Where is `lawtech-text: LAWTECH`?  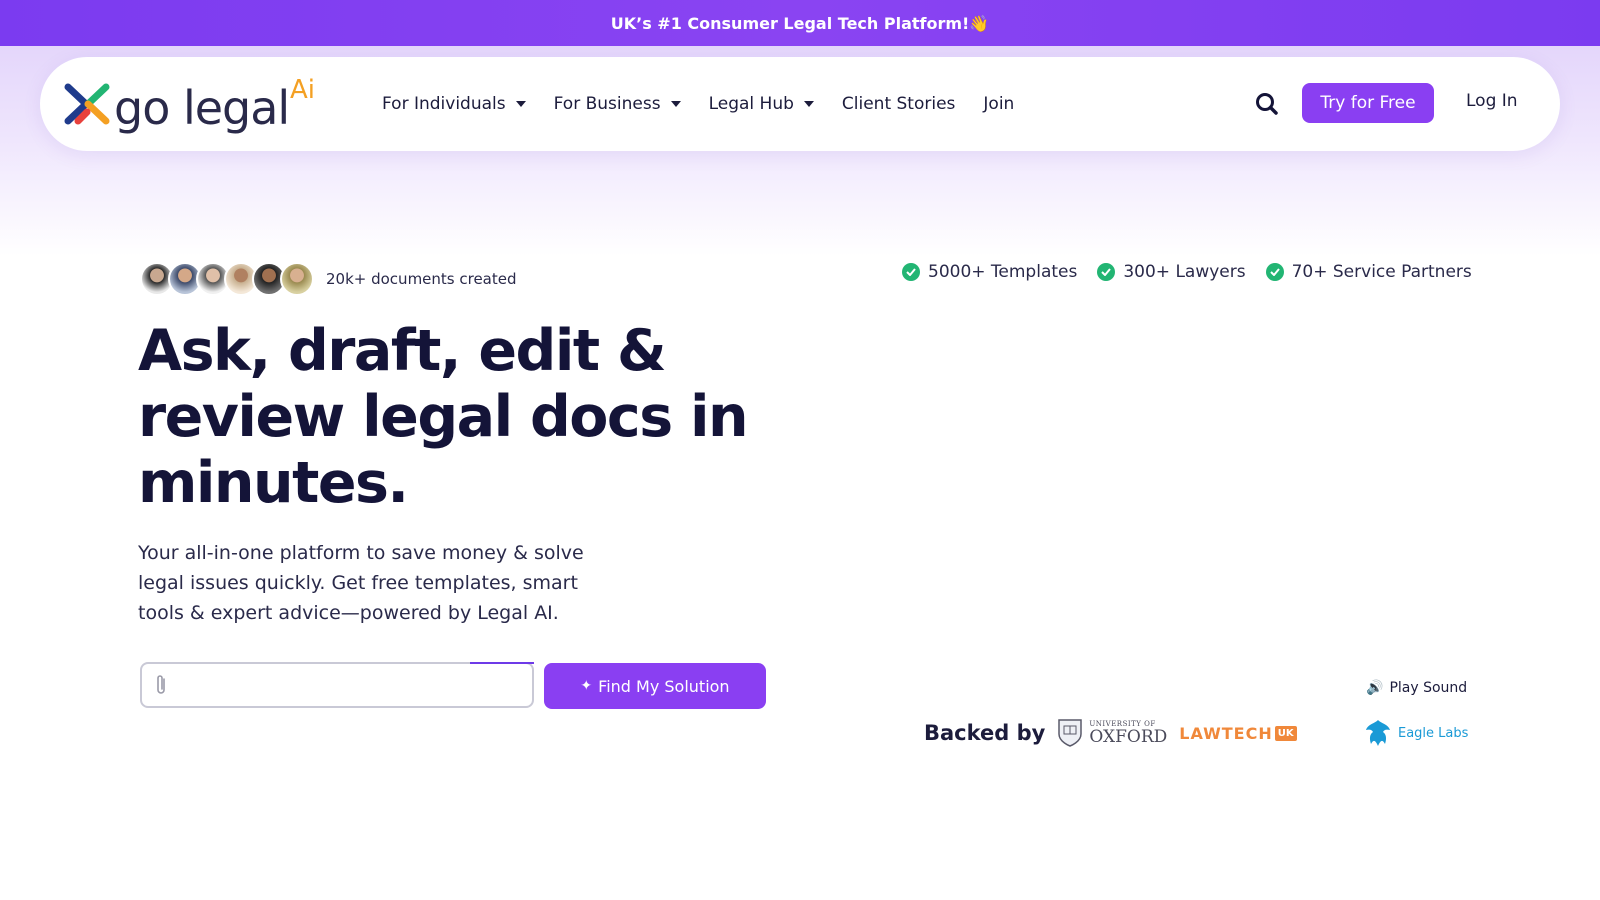
lawtech-text: LAWTECH is located at coordinates (1226, 733).